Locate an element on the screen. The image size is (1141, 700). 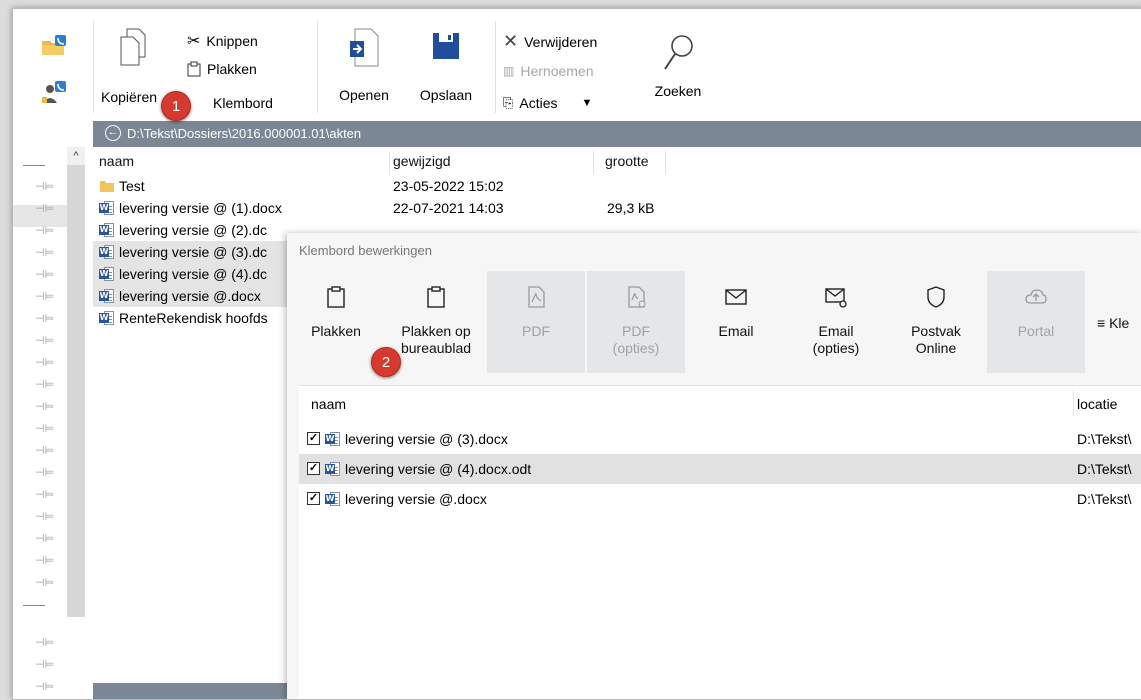
actions-button: ⎘ Acties ▼ is located at coordinates (547, 103).